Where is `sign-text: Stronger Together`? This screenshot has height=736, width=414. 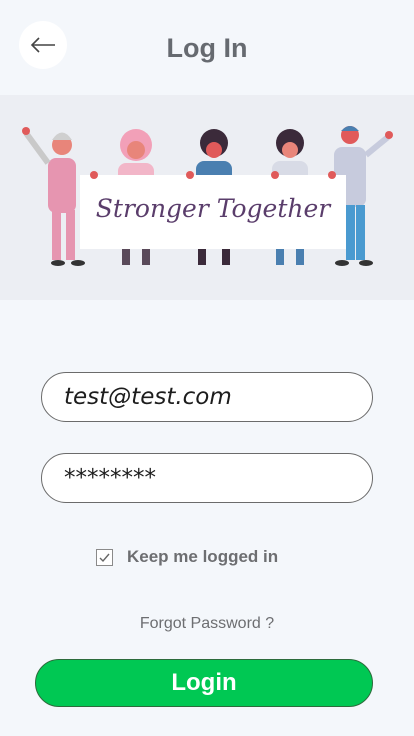 sign-text: Stronger Together is located at coordinates (214, 208).